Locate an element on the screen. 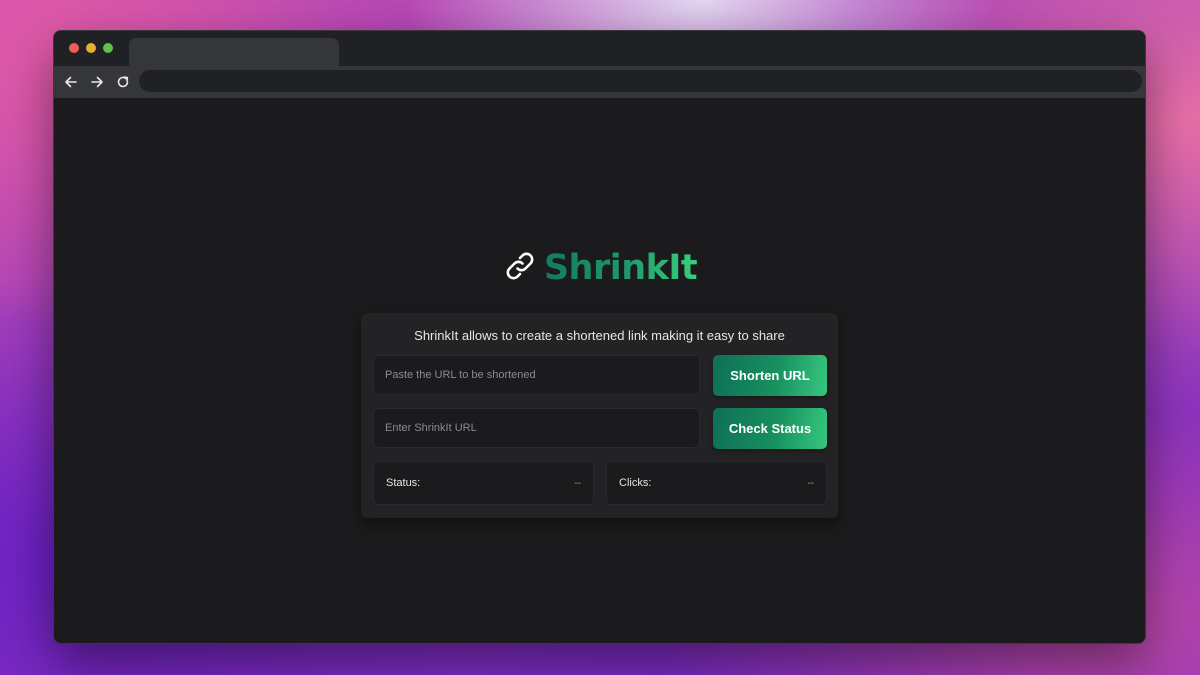 The image size is (1200, 675). link-icon is located at coordinates (520, 268).